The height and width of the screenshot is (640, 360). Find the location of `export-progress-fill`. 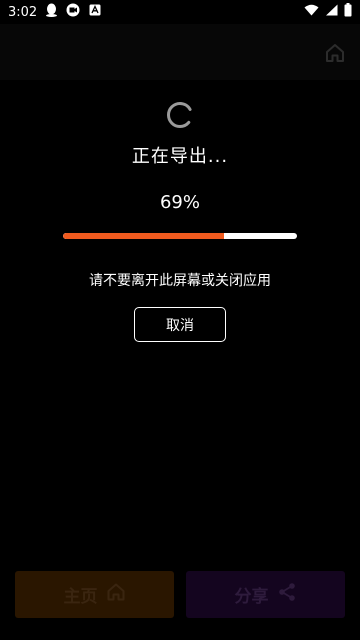

export-progress-fill is located at coordinates (144, 236).